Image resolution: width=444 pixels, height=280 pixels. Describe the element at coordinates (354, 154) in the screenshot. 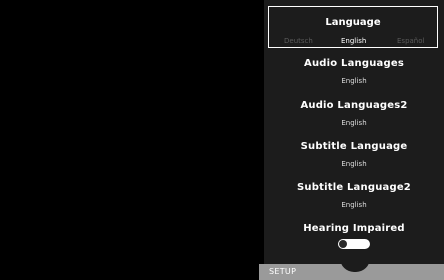

I see `setting-subtitle-language: Subtitle Language English` at that location.